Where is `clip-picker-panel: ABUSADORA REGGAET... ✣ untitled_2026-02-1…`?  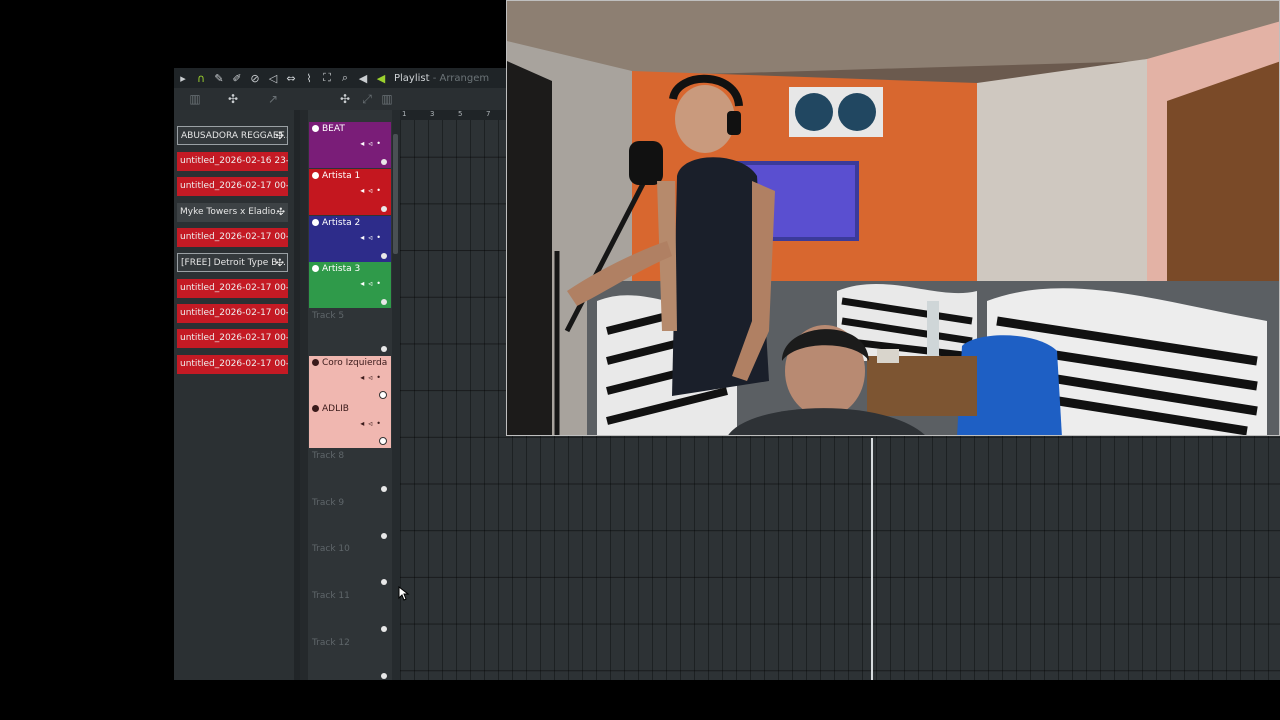
clip-picker-panel: ABUSADORA REGGAET... ✣ untitled_2026-02-1… is located at coordinates (237, 395).